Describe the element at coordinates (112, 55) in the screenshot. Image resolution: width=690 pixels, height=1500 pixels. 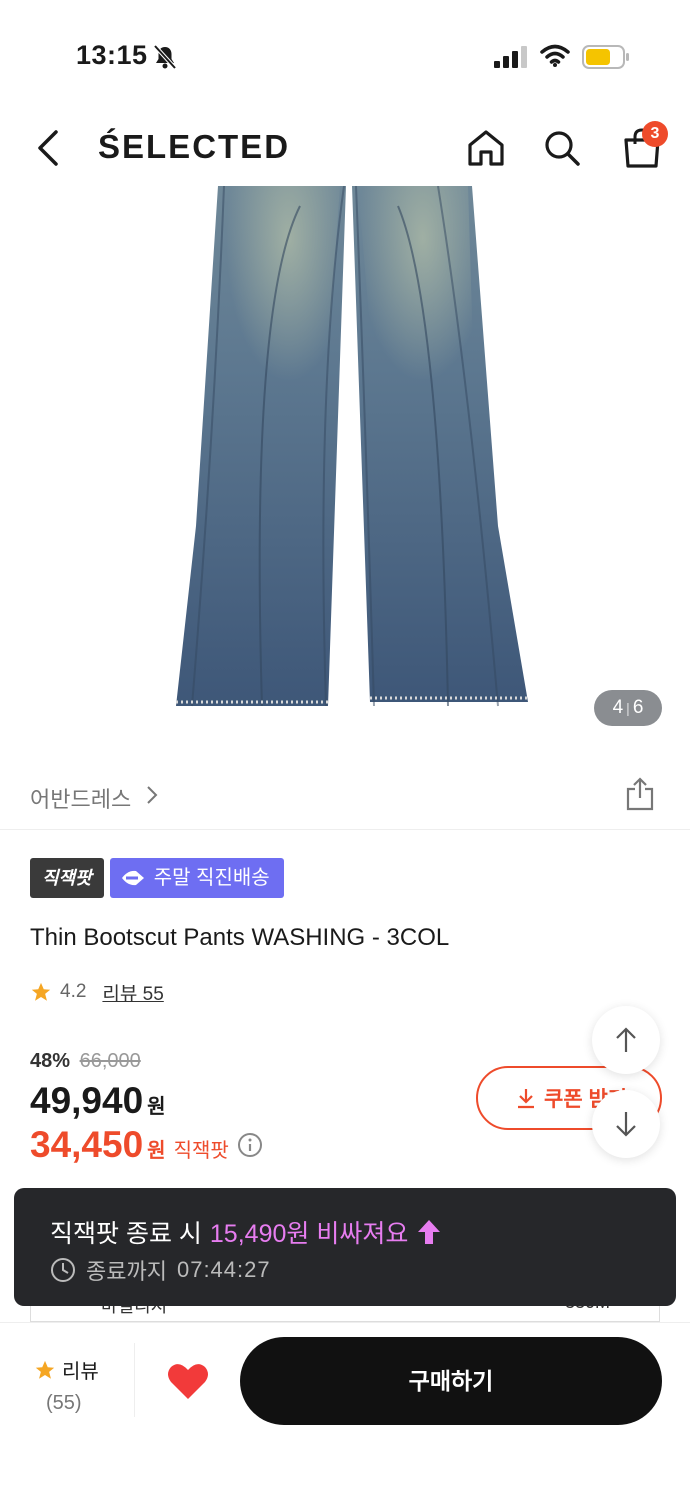
I see `status-time: 13:15` at that location.